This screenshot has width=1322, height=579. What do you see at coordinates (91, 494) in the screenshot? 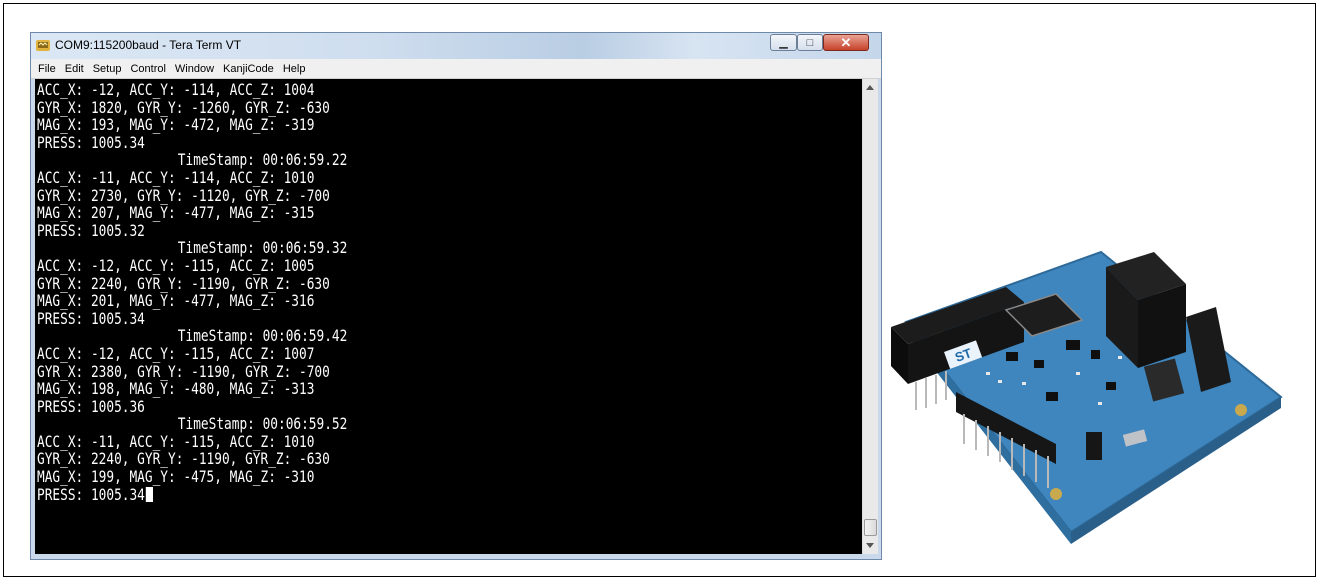
I see `terminal-last-line-text: PRESS: 1005.34` at bounding box center [91, 494].